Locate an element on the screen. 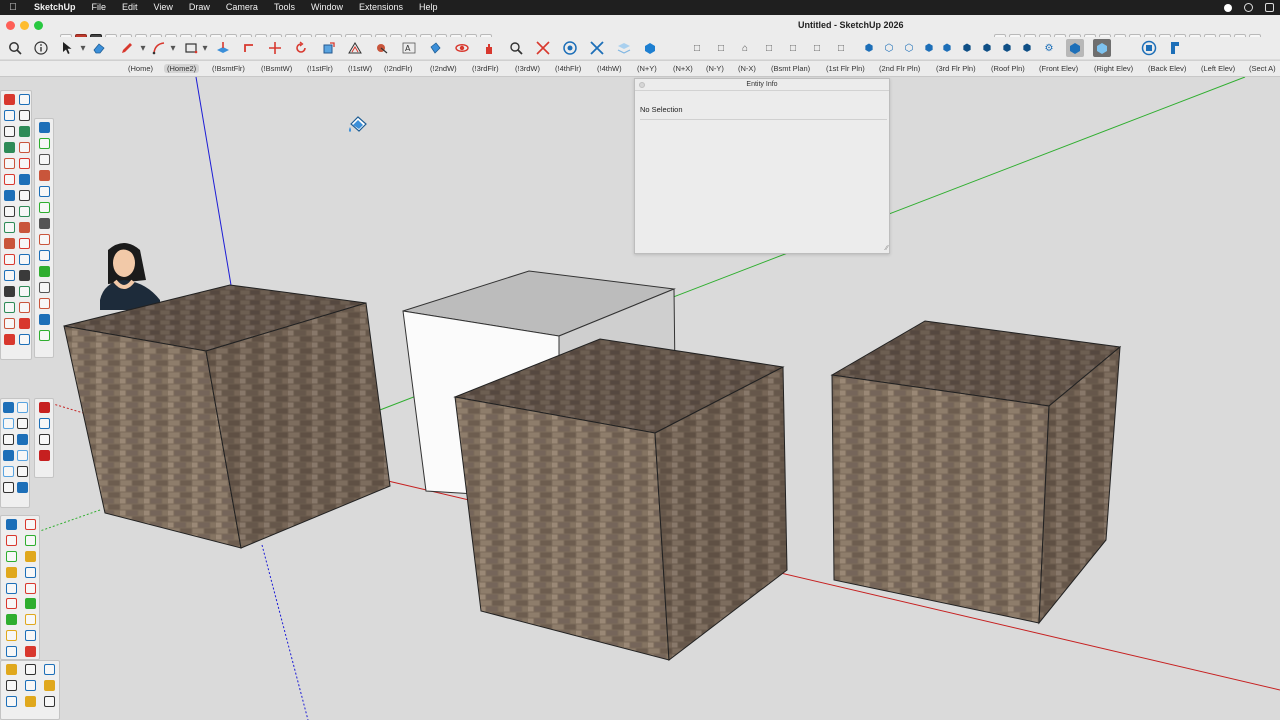  scene-tab: (!3rdFlr) is located at coordinates (485, 68).